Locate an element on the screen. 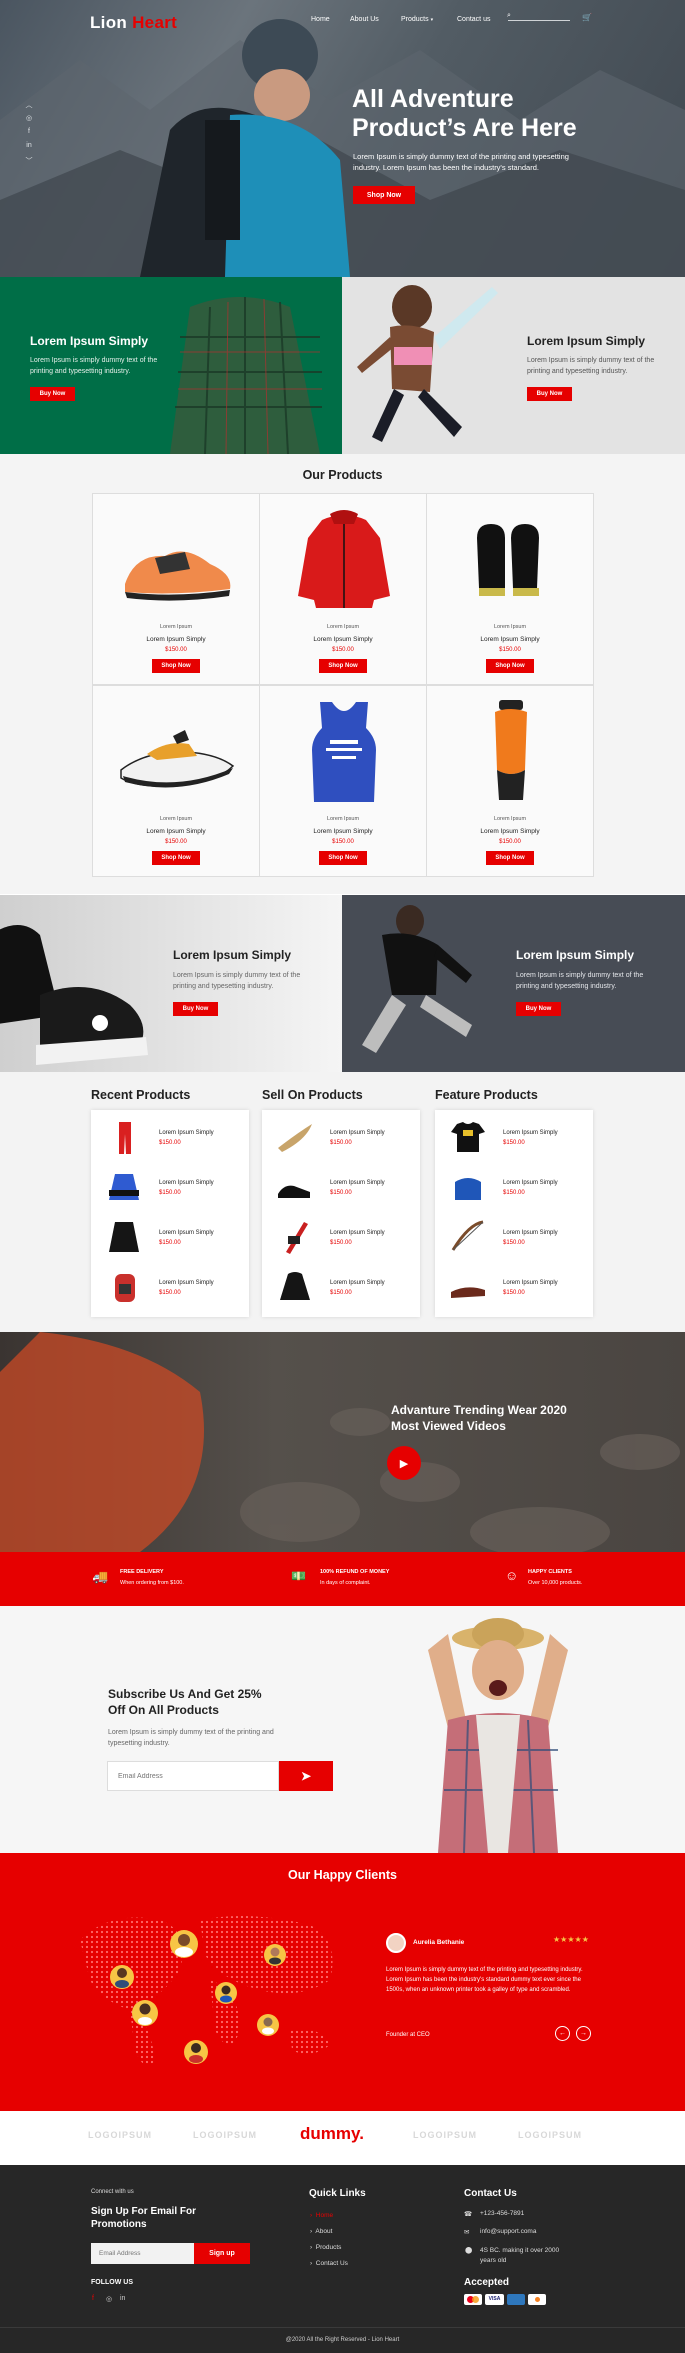 The width and height of the screenshot is (685, 2353). signup-title: Sign Up For Email For Promotions is located at coordinates (144, 2218).